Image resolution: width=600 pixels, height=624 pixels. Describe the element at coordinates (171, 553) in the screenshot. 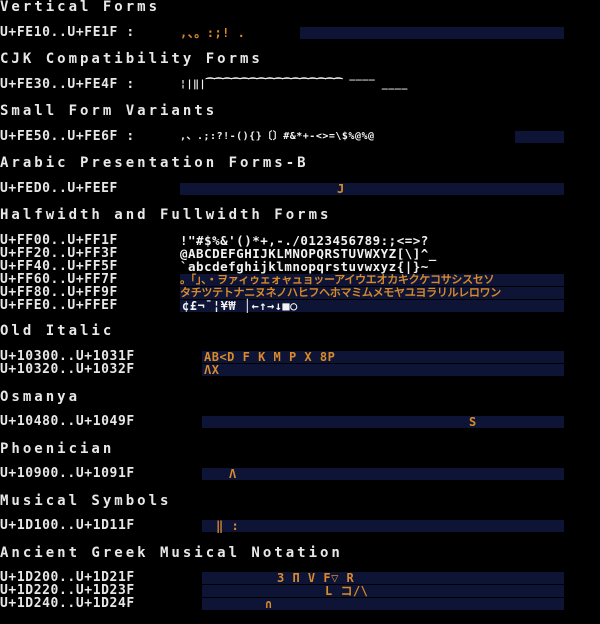

I see `section-heading-ancient-greek-musical-notation: Ancient Greek Musical Notation` at that location.